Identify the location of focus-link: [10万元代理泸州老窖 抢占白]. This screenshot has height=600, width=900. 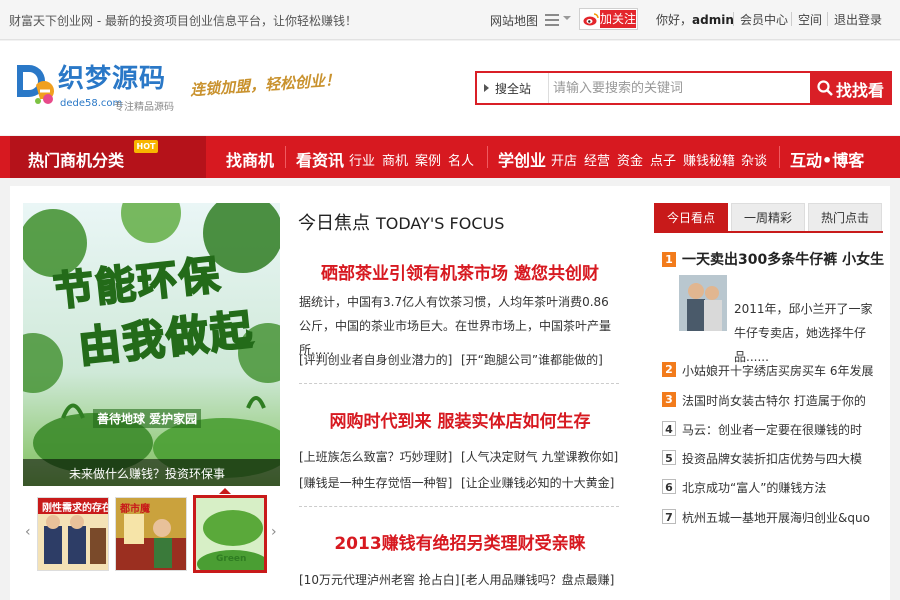
(379, 579).